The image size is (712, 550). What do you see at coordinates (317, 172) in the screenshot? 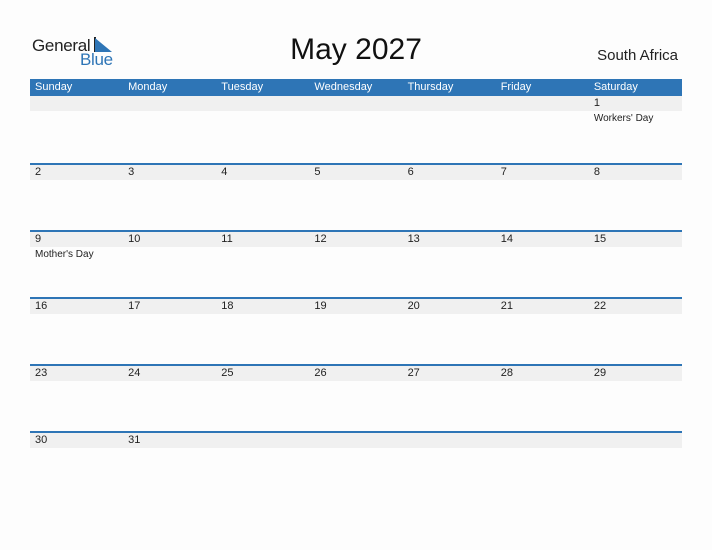
I see `day-number: 5` at bounding box center [317, 172].